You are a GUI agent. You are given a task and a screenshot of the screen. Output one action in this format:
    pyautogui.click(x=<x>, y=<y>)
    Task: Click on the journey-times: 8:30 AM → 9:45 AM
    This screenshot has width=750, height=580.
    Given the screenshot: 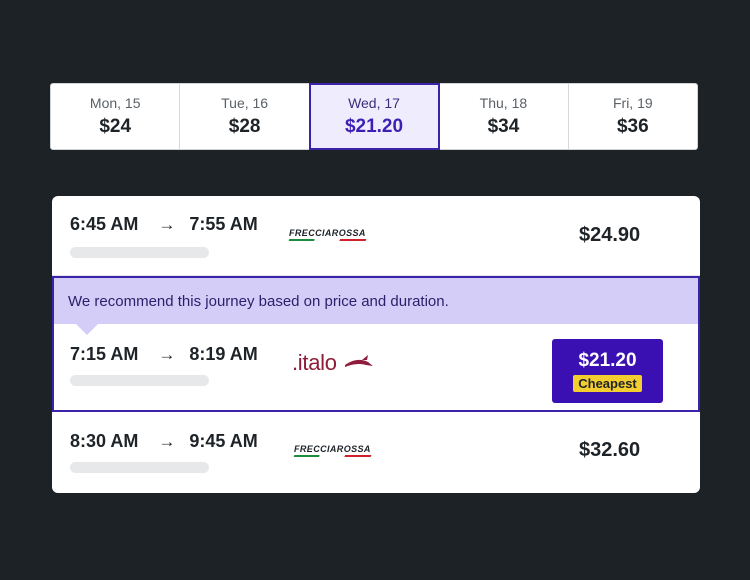 What is the action you would take?
    pyautogui.click(x=164, y=441)
    